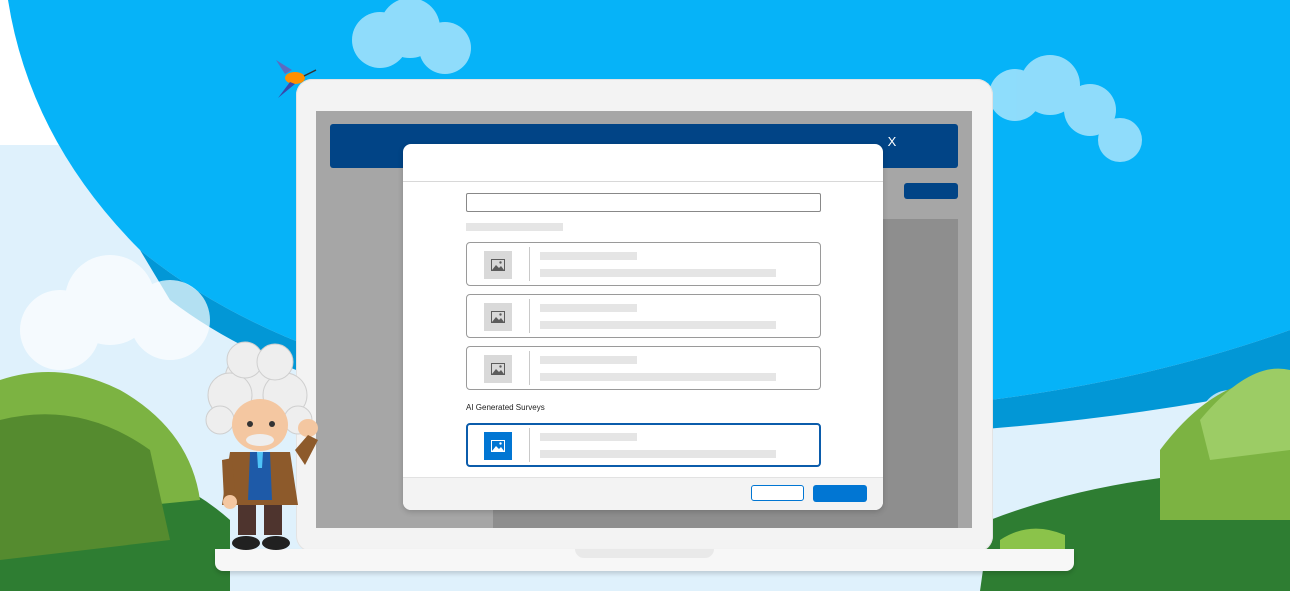  What do you see at coordinates (840, 493) in the screenshot?
I see `save-button` at bounding box center [840, 493].